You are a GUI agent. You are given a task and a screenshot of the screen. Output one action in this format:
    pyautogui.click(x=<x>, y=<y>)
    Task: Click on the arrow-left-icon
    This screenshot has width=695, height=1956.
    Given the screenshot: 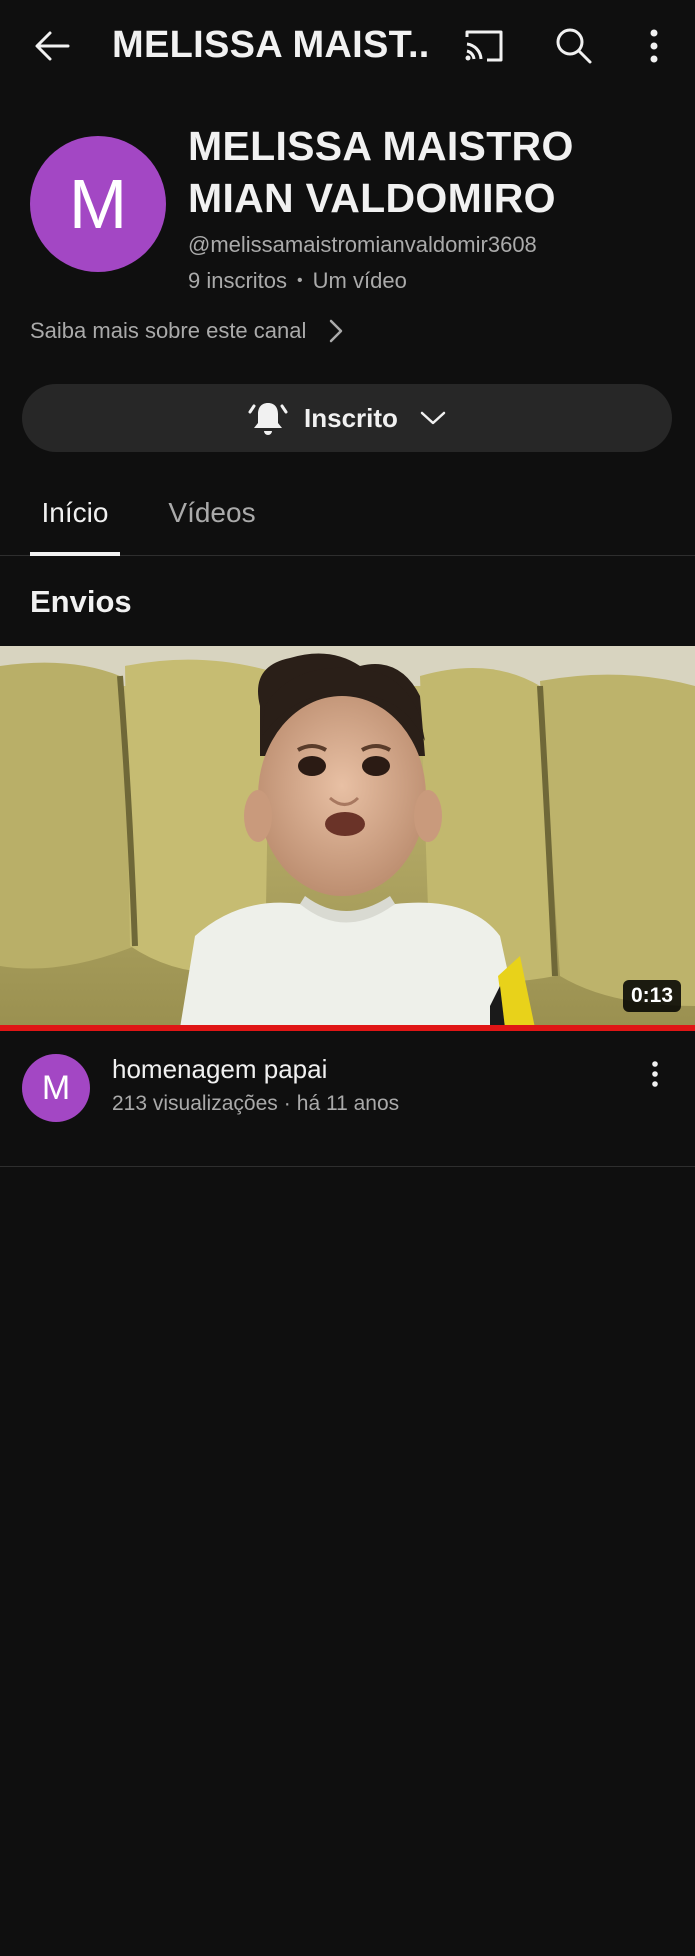 What is the action you would take?
    pyautogui.click(x=52, y=46)
    